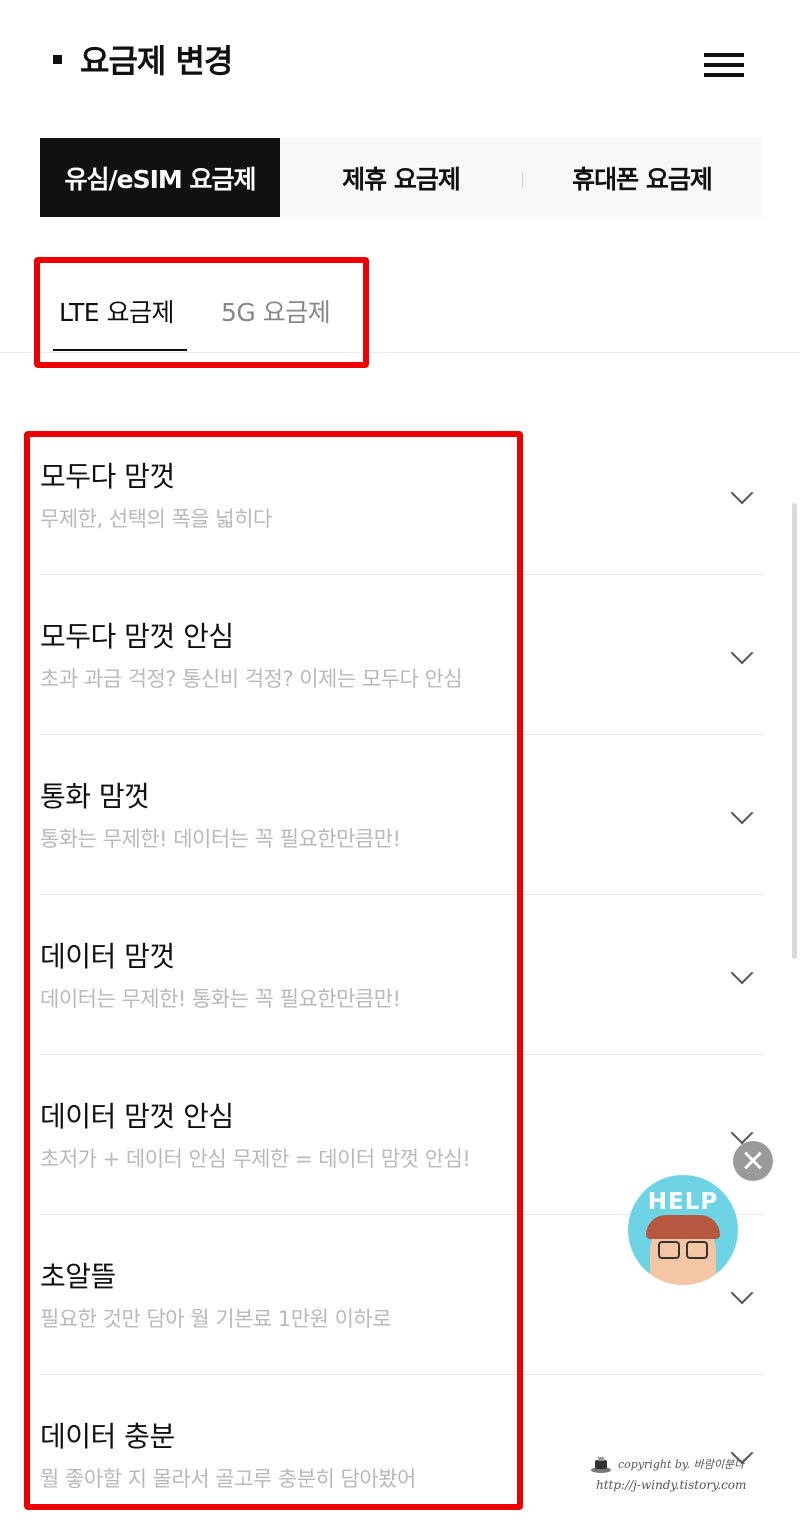 This screenshot has height=1519, width=800. What do you see at coordinates (681, 1464) in the screenshot?
I see `watermark-copyright: copyright by. 바람이분다` at bounding box center [681, 1464].